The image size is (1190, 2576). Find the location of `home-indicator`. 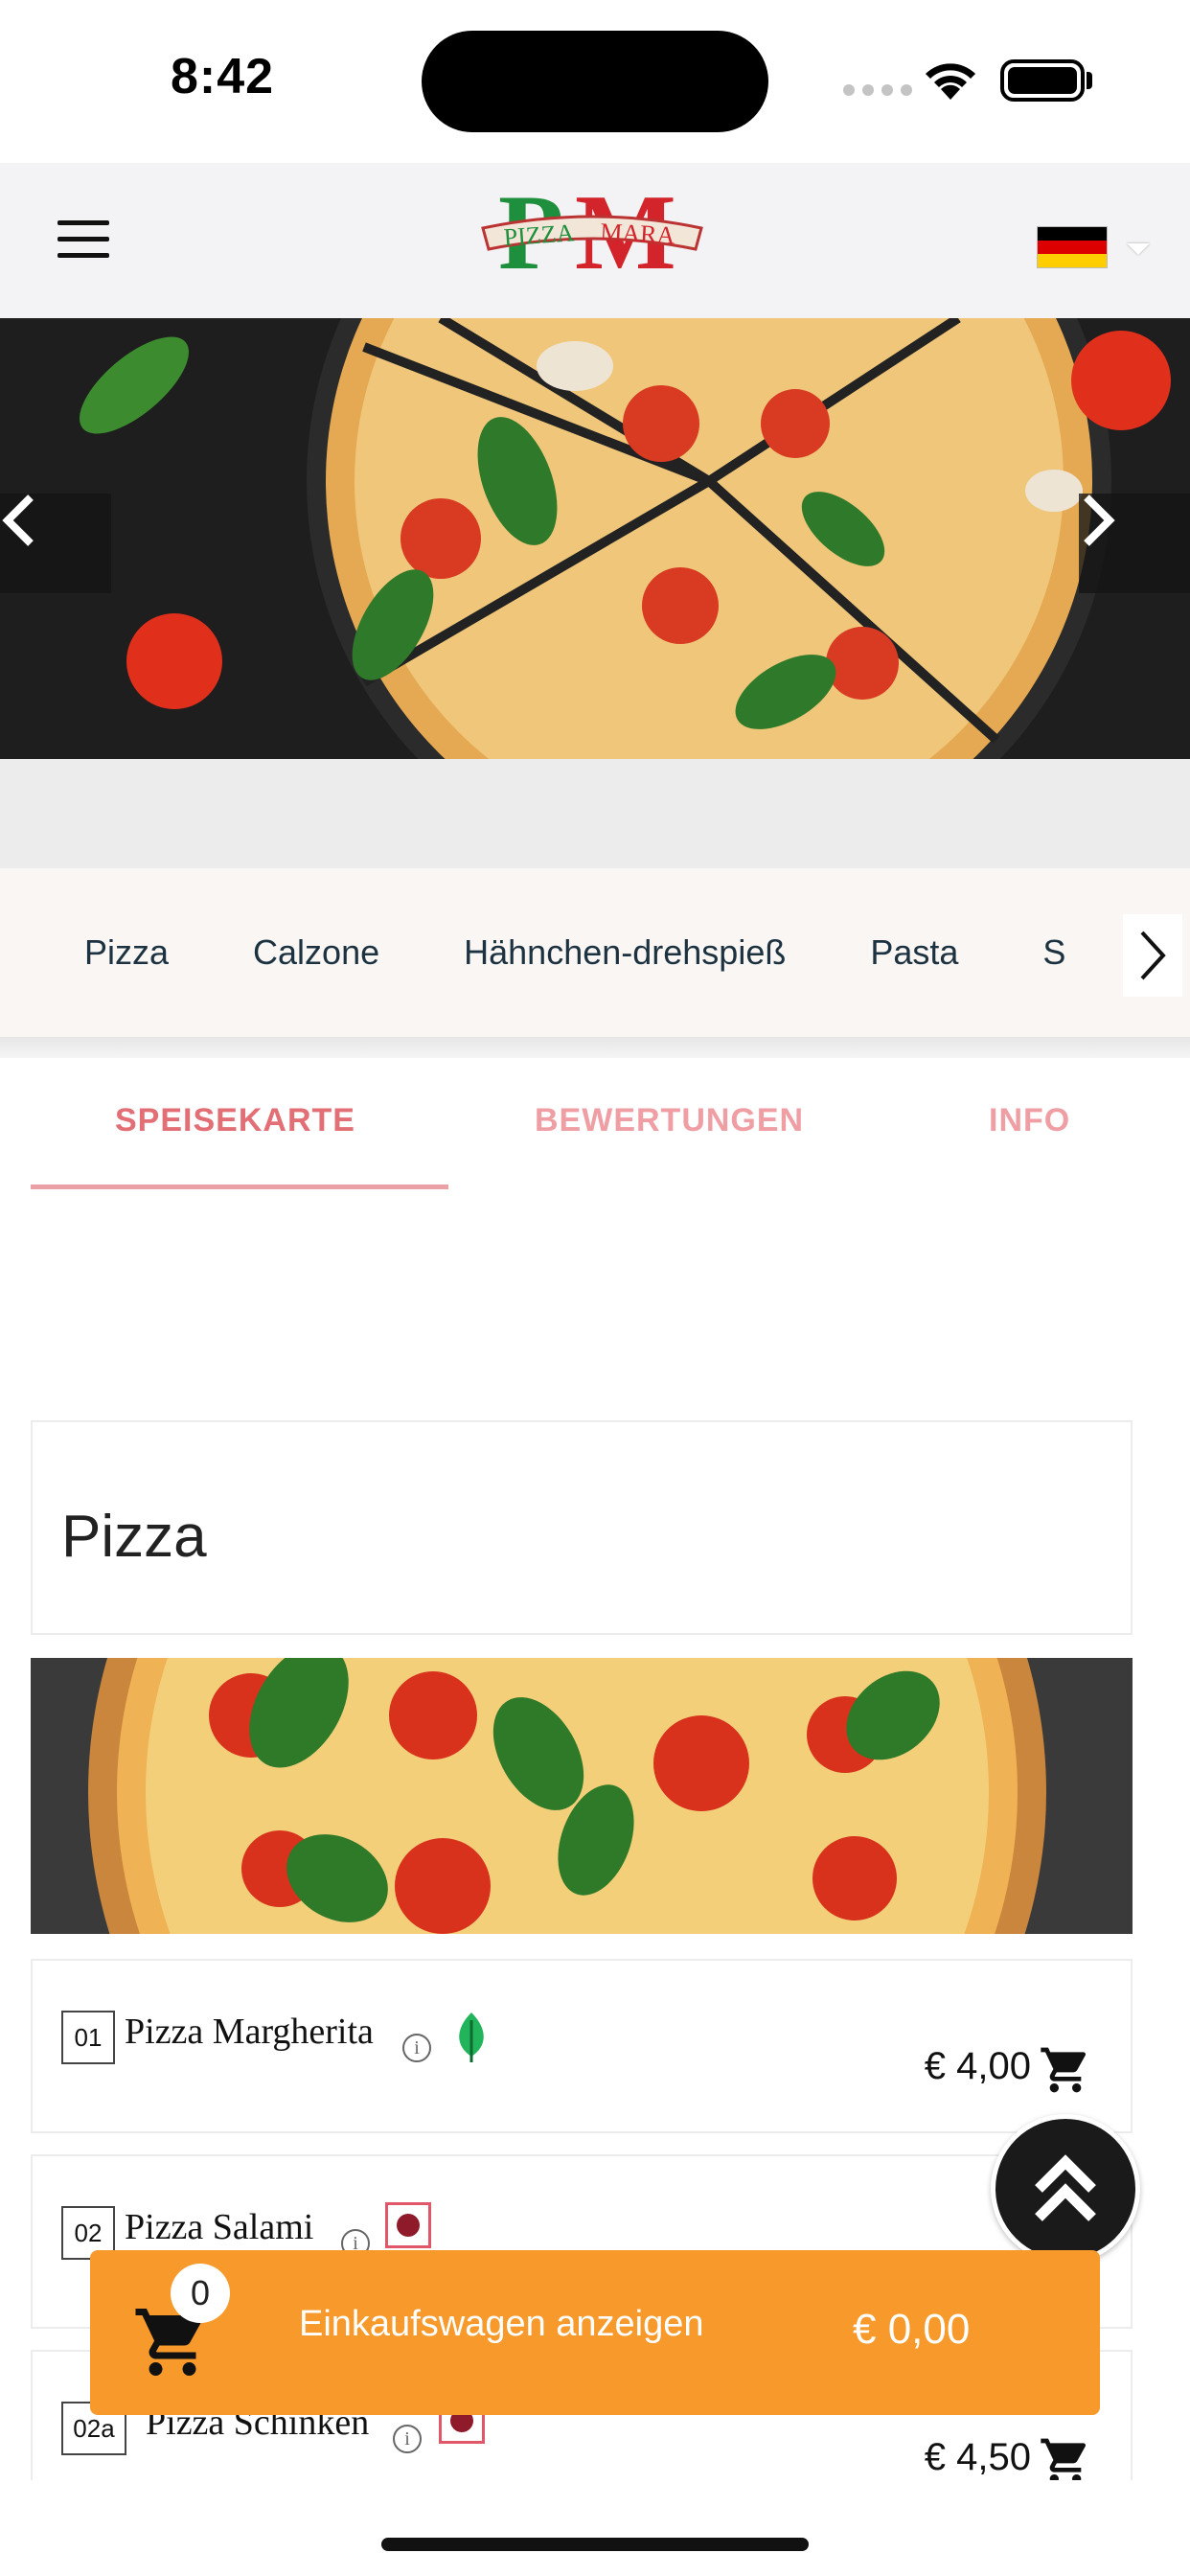

home-indicator is located at coordinates (595, 2544).